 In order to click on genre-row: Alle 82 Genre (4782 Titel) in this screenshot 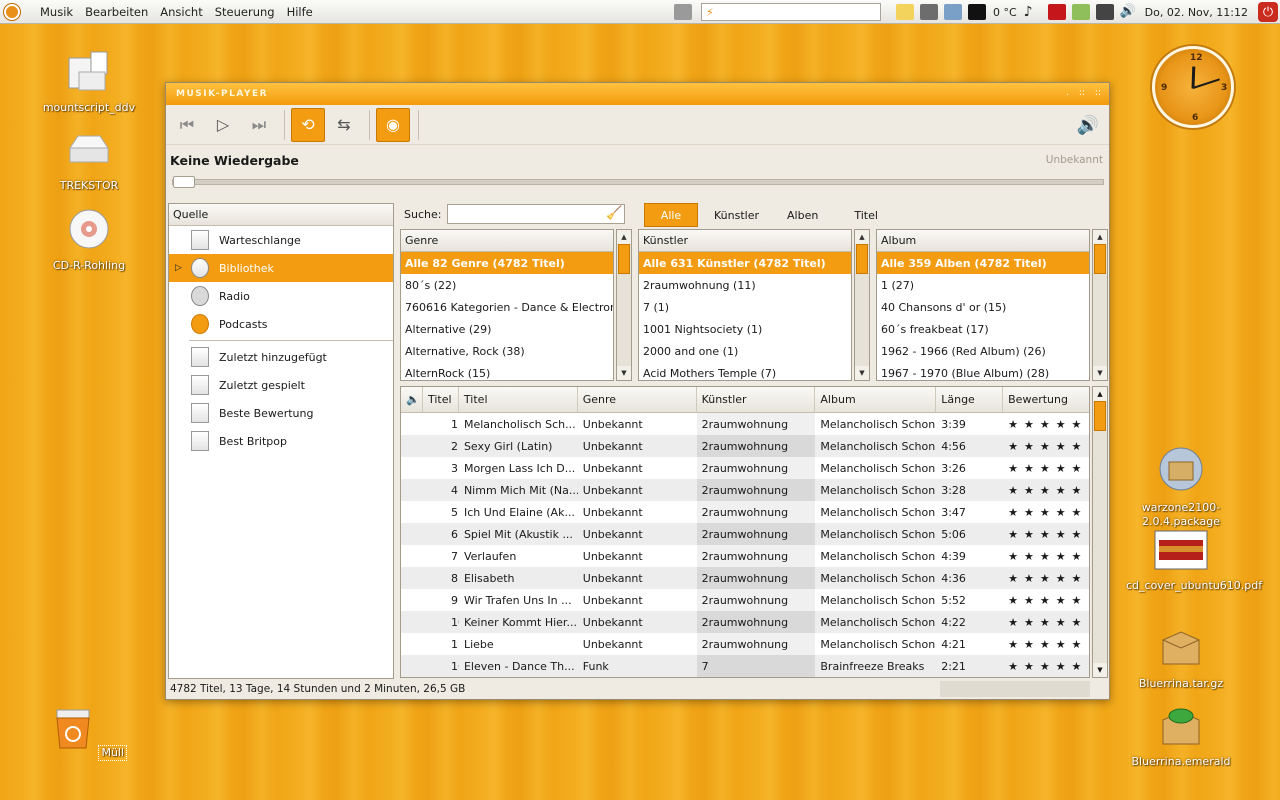, I will do `click(507, 263)`.